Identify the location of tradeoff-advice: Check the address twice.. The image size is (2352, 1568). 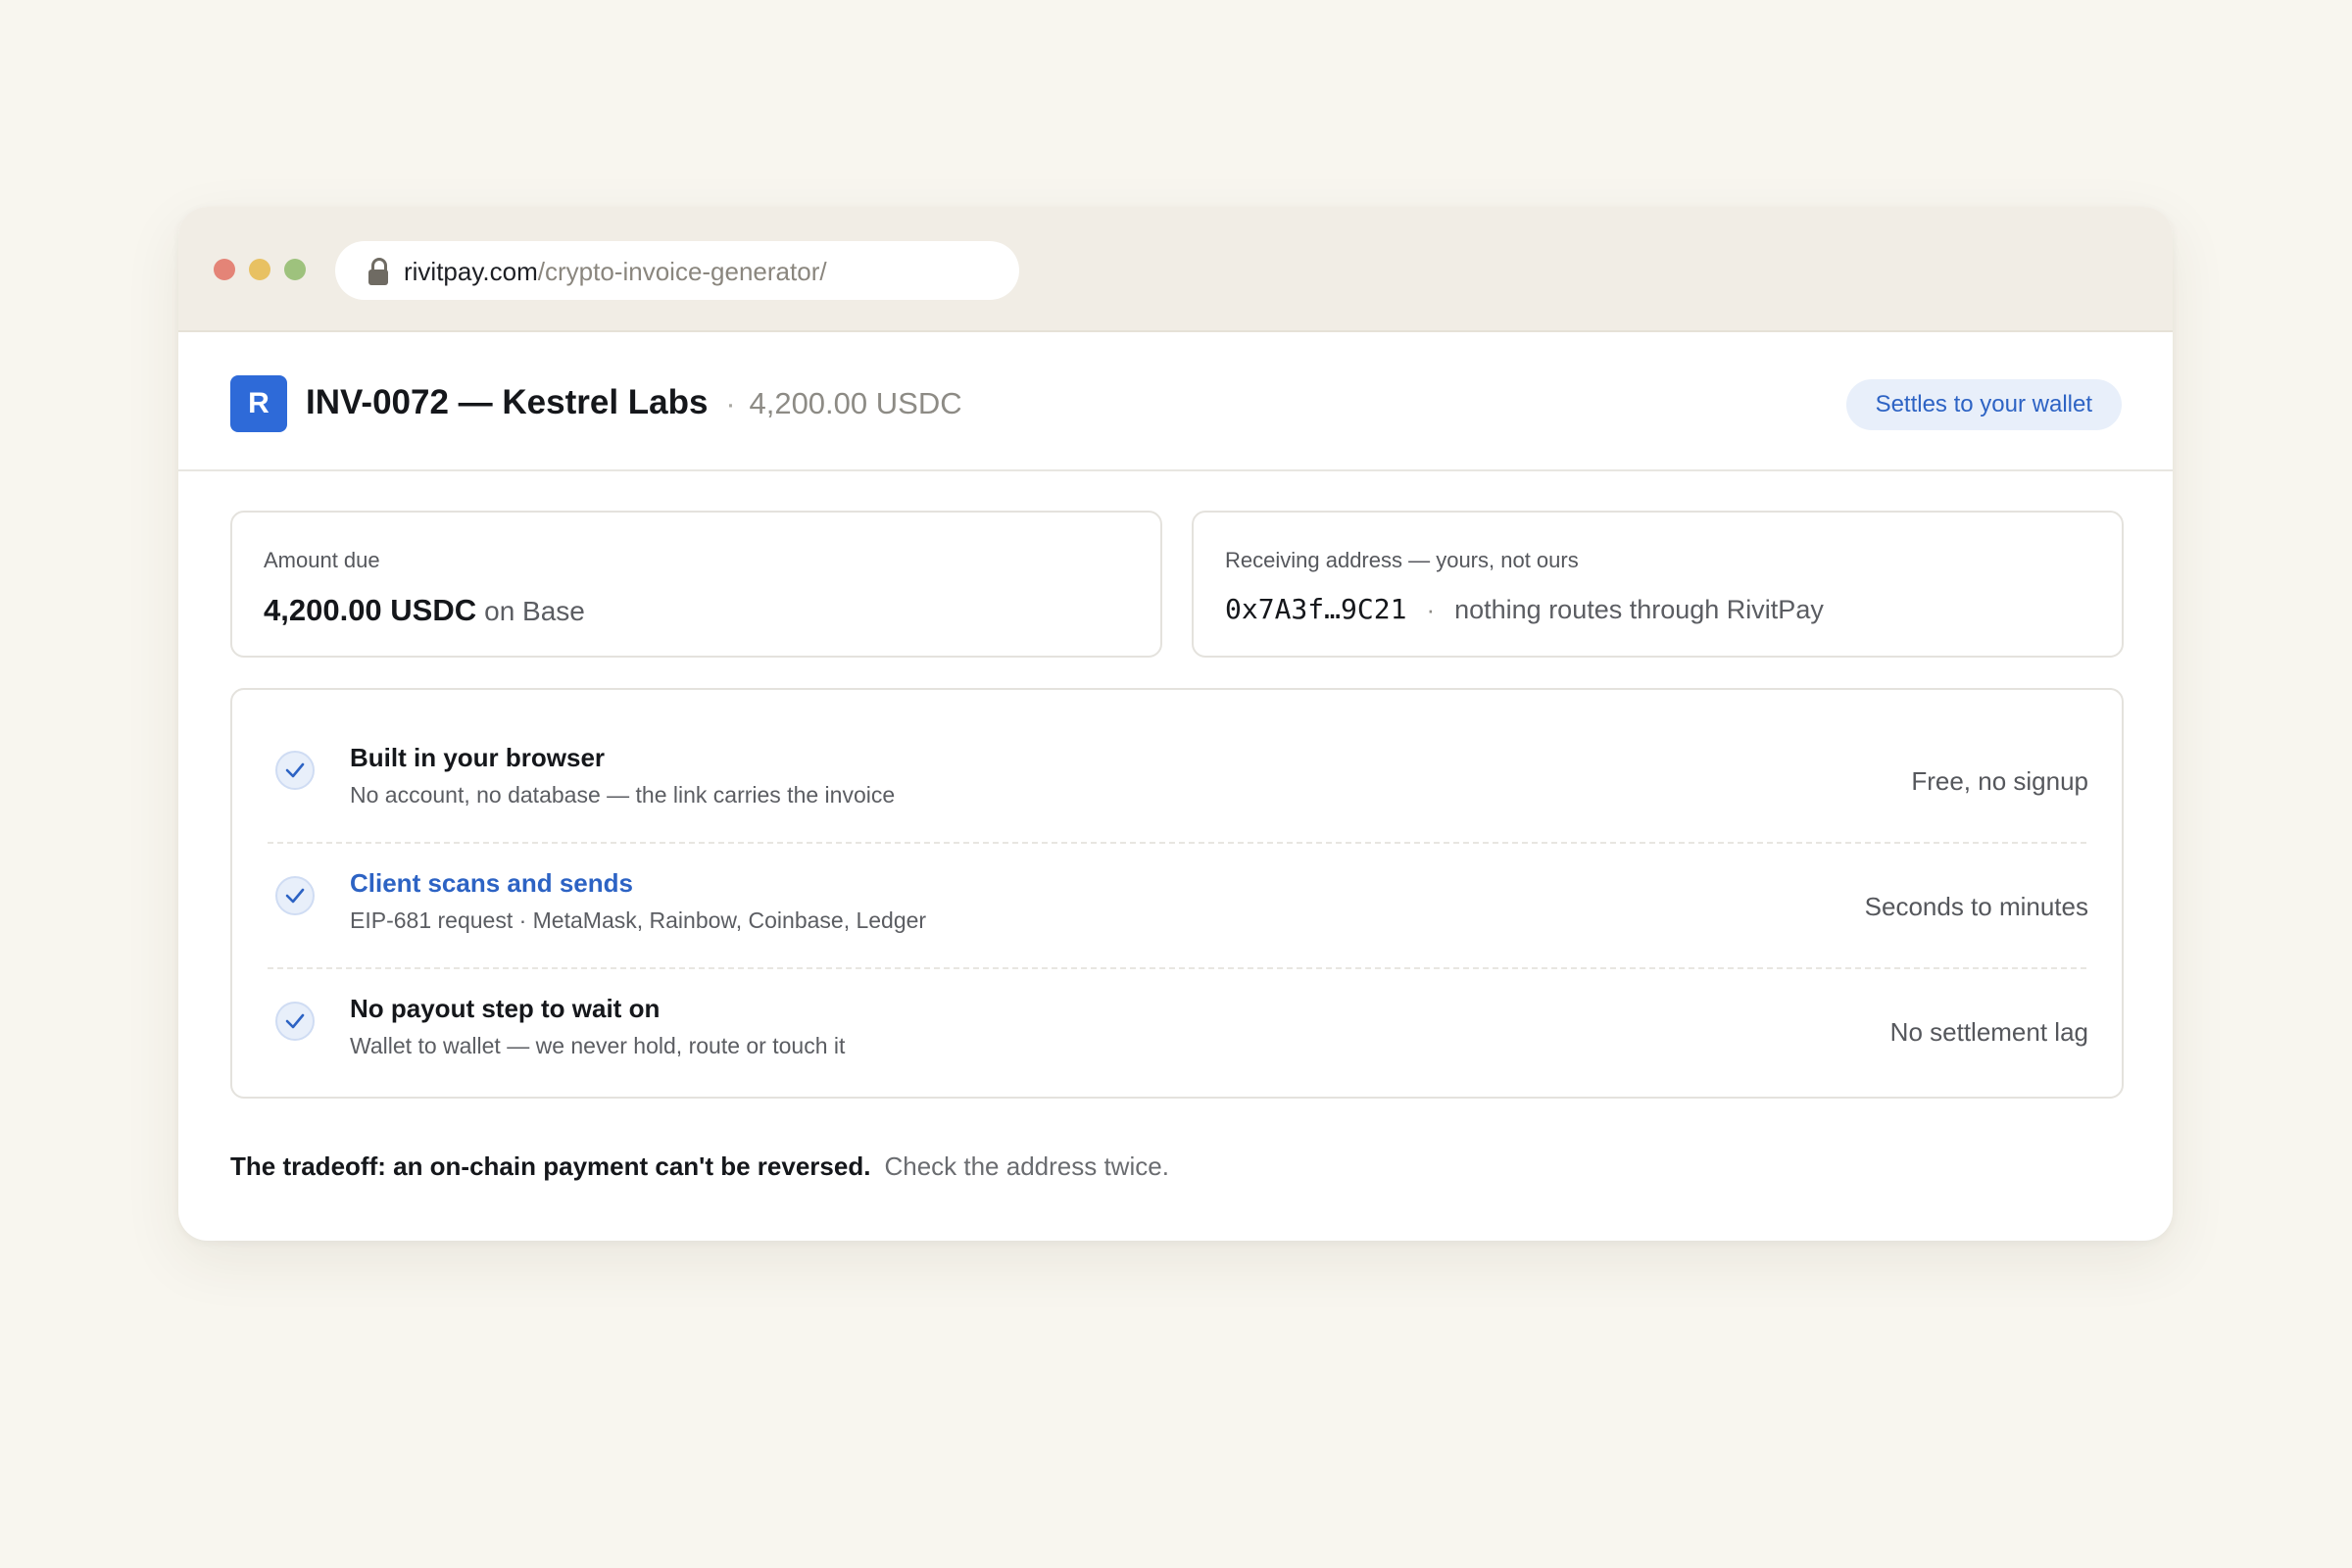
(1026, 1166).